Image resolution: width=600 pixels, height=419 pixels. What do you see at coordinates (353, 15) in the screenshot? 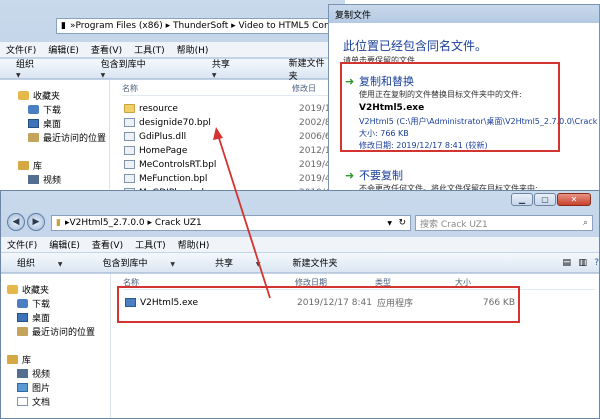
I see `dialog-title: 复制文件` at bounding box center [353, 15].